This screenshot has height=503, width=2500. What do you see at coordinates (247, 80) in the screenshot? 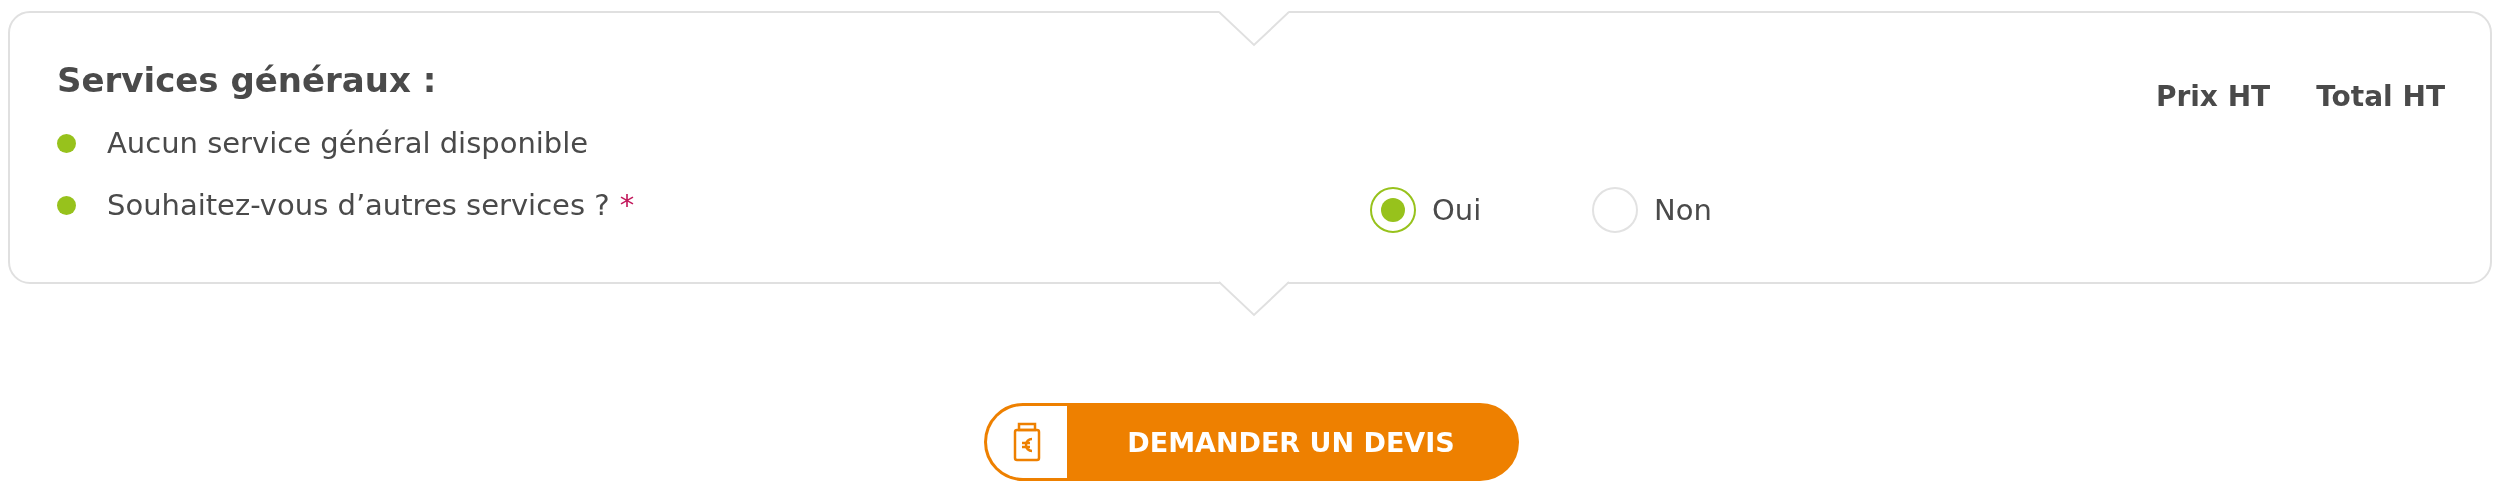
I see `section-title: Services généraux :` at bounding box center [247, 80].